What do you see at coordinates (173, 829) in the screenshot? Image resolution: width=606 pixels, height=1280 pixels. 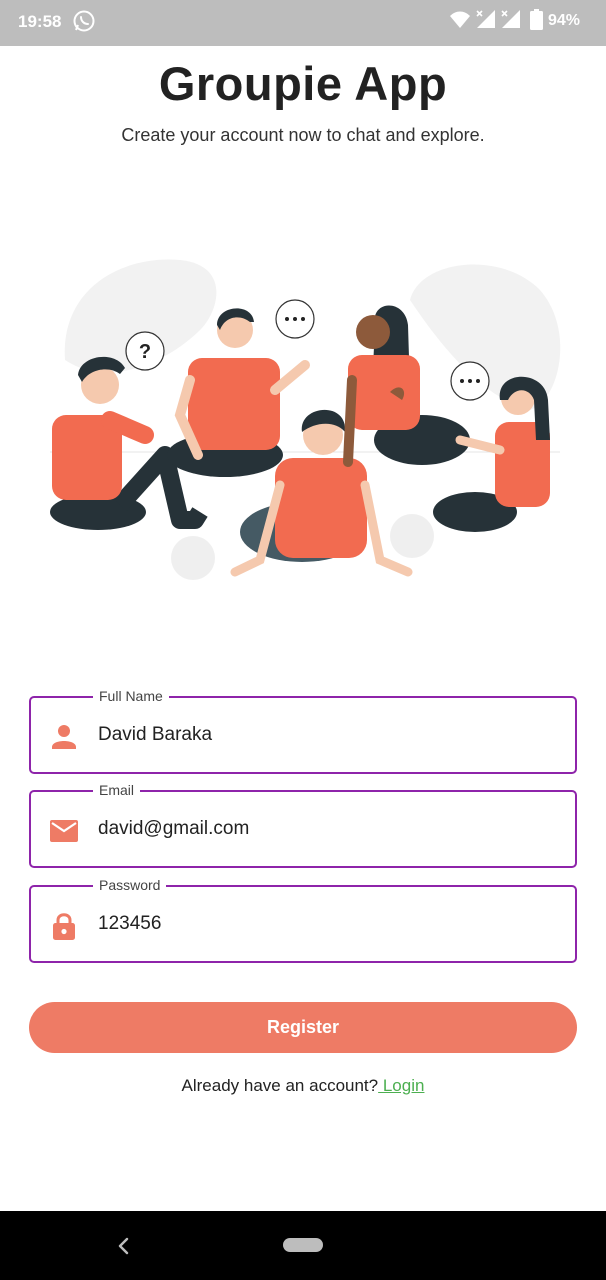 I see `email-input: david@gmail.com` at bounding box center [173, 829].